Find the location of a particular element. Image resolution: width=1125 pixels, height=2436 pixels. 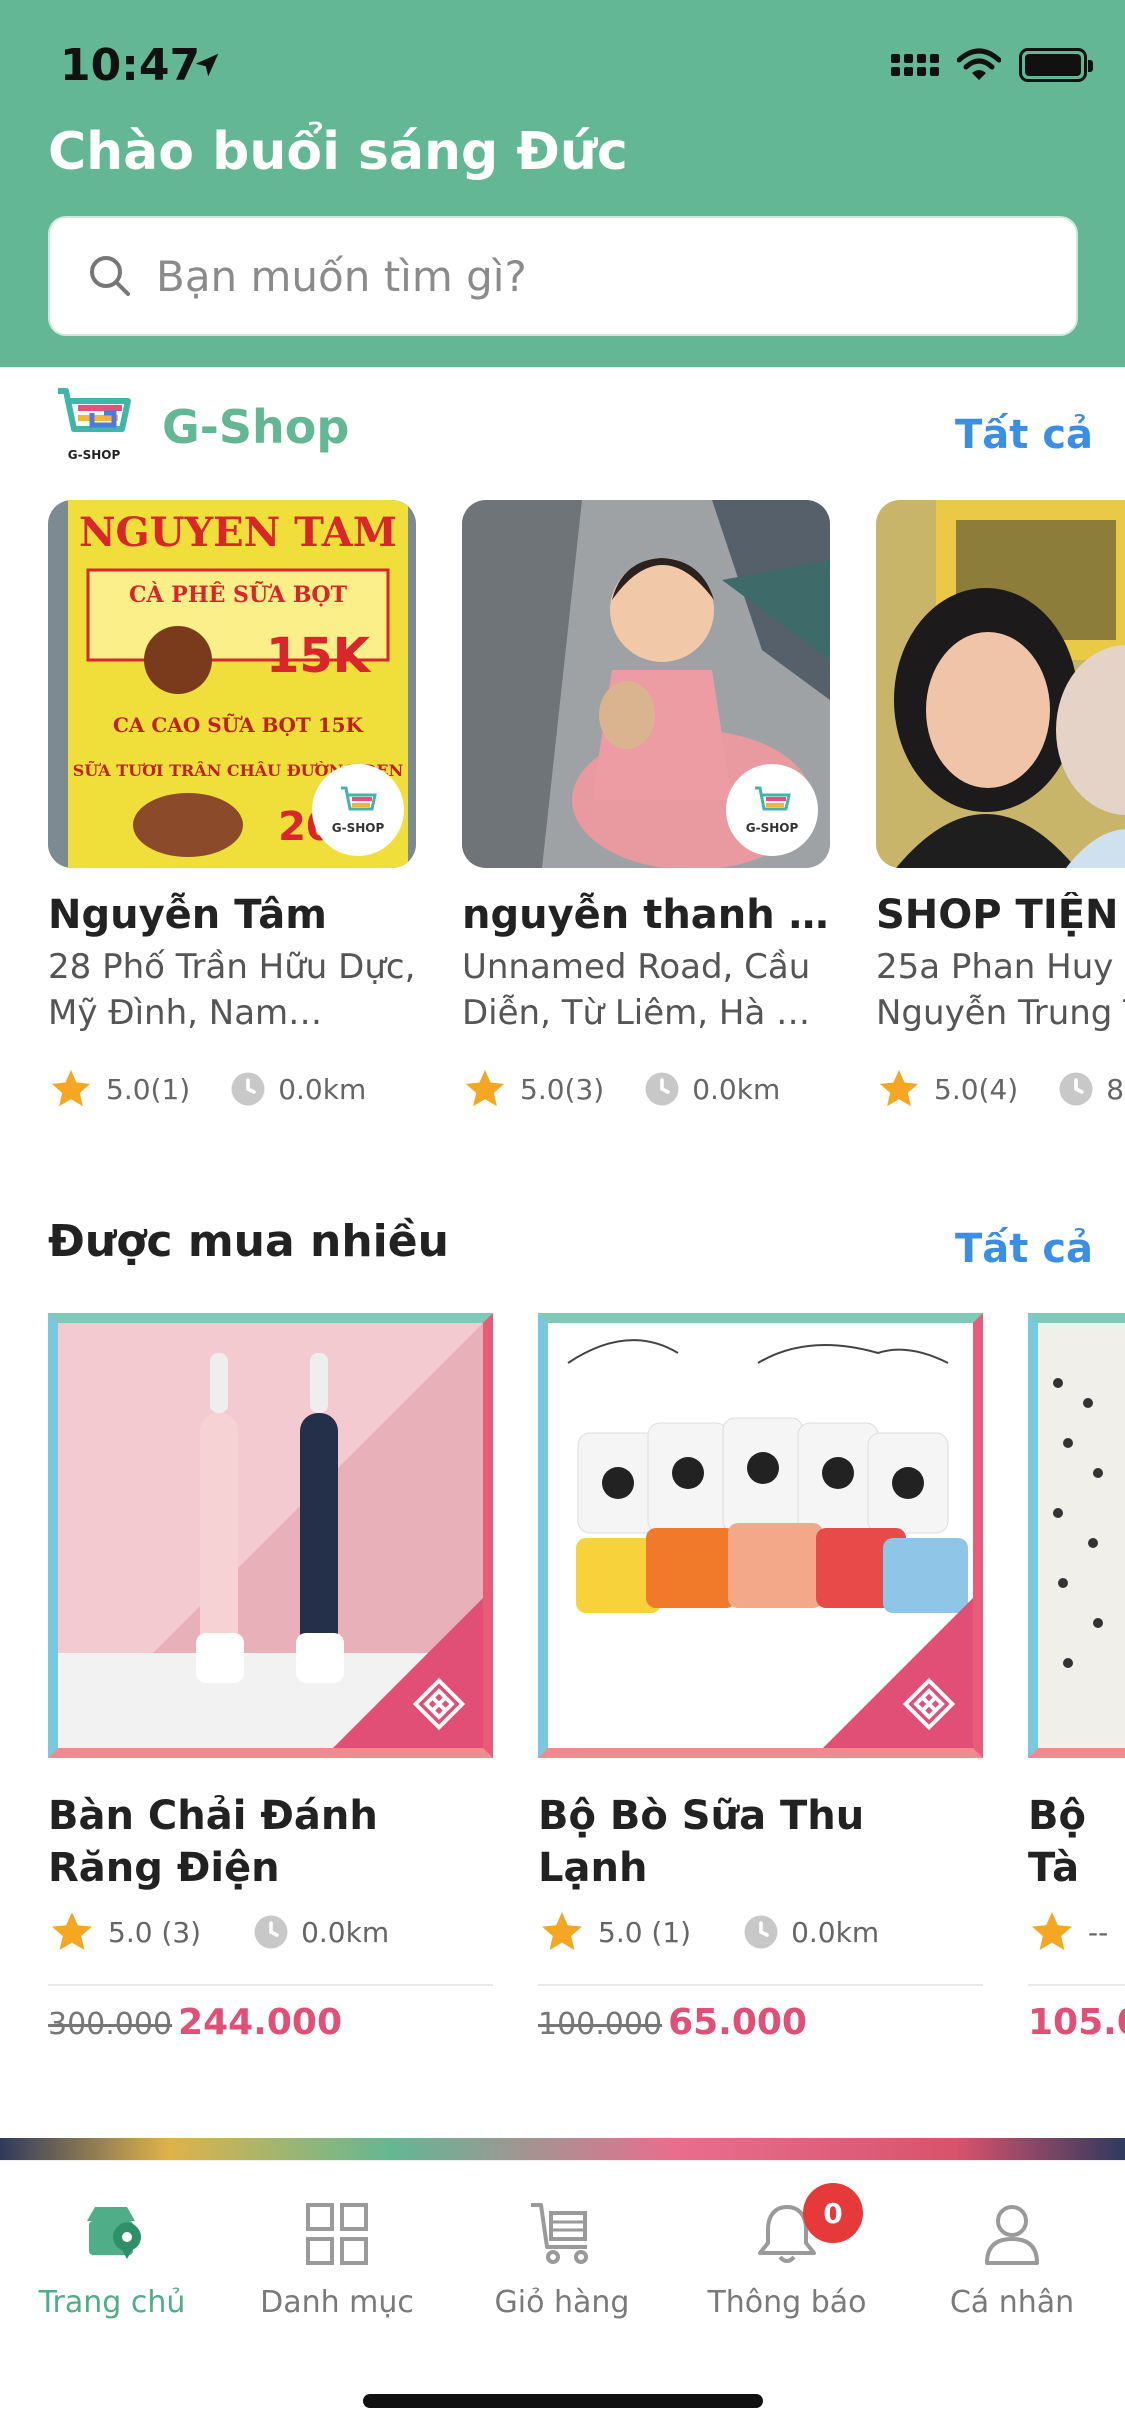

cart-icon is located at coordinates (559, 2233).